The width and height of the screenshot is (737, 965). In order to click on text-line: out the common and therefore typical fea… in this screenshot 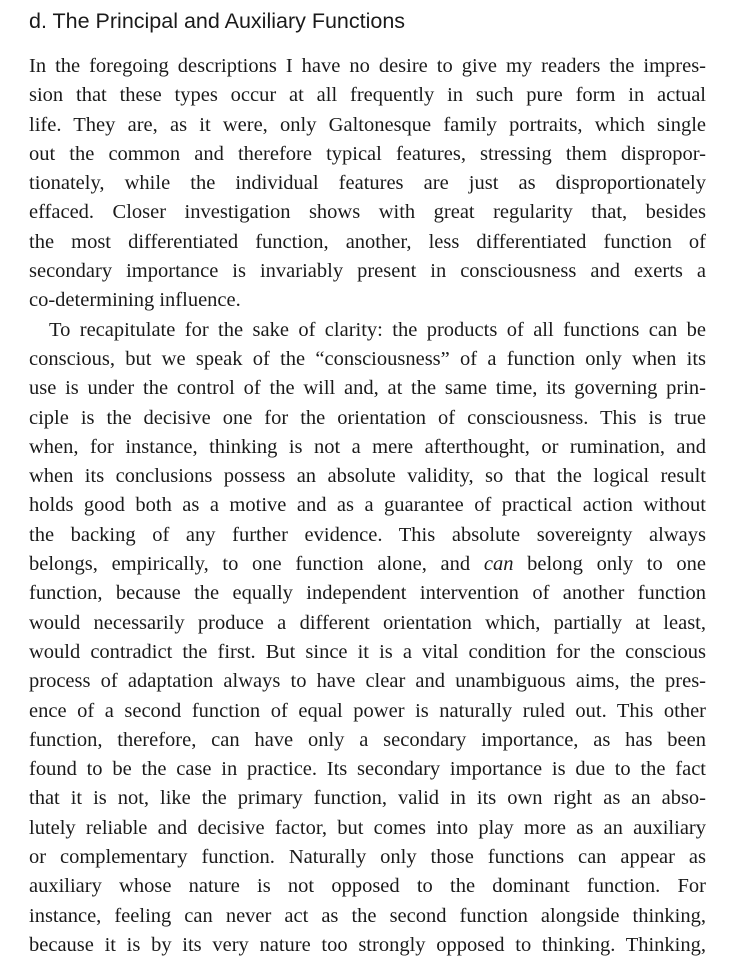, I will do `click(367, 153)`.